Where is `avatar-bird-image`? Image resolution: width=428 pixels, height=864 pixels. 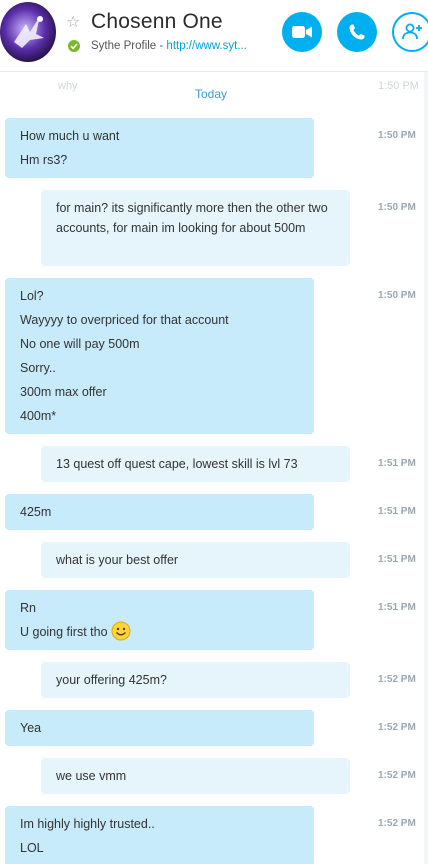 avatar-bird-image is located at coordinates (29, 32).